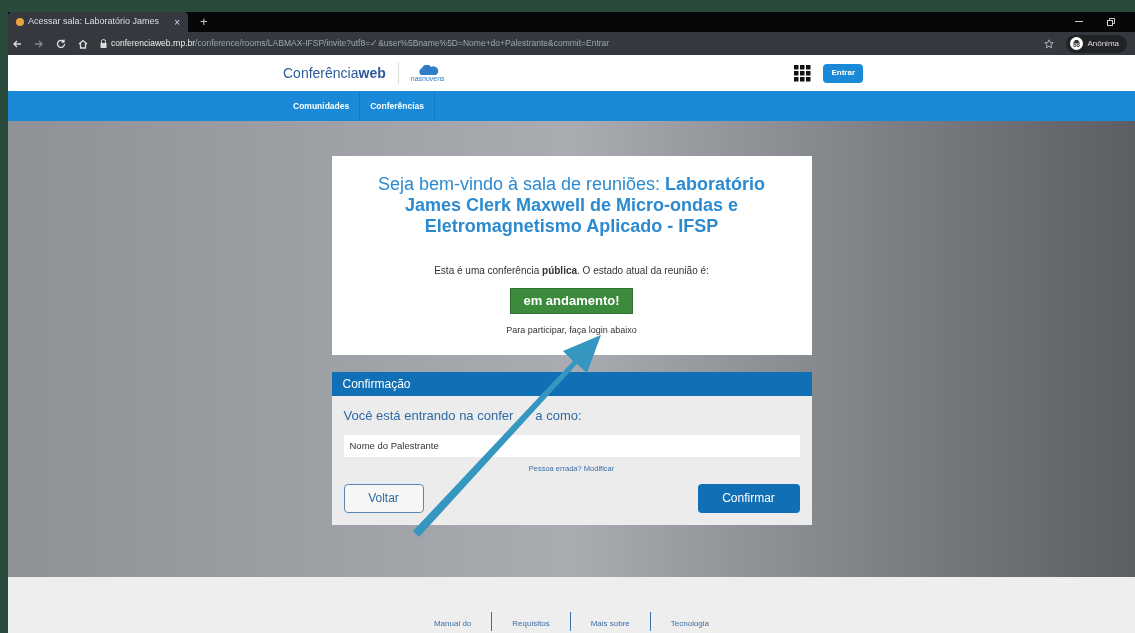 This screenshot has width=1135, height=633. I want to click on apps-grid-icon, so click(803, 73).